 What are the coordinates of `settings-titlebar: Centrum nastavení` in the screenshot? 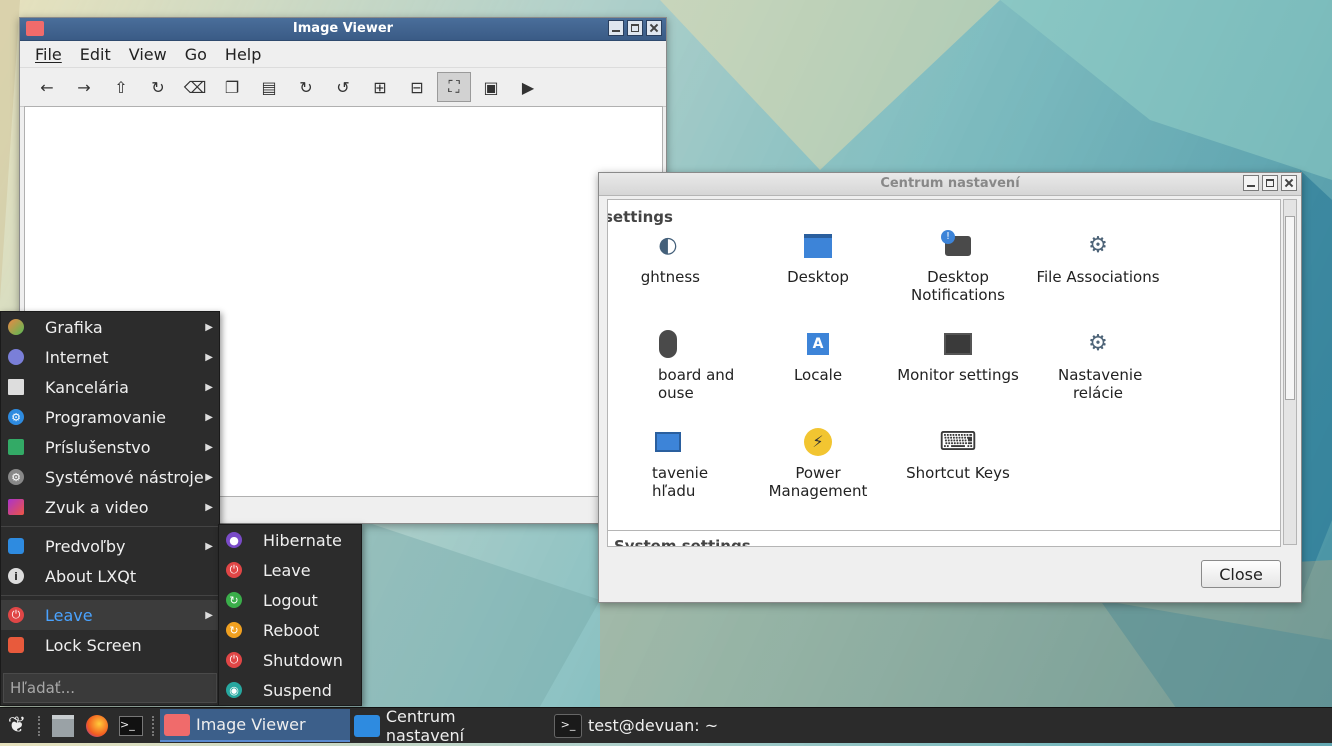 It's located at (950, 184).